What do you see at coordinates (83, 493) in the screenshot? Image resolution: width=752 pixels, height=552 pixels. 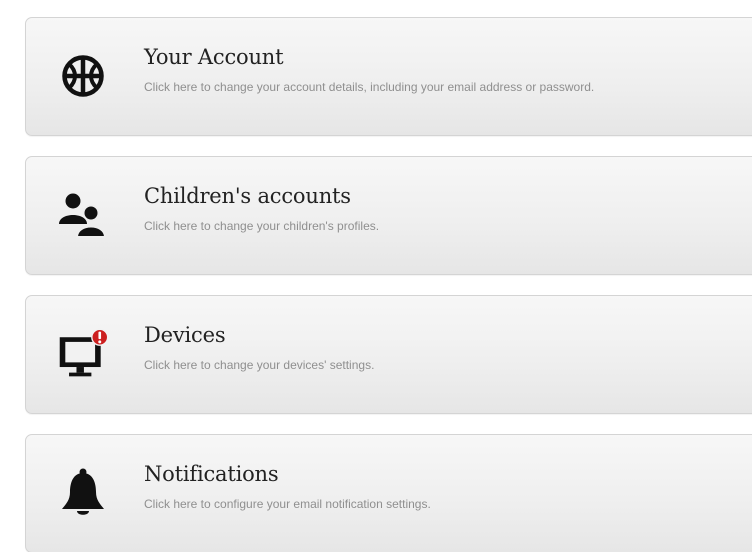 I see `bell-icon` at bounding box center [83, 493].